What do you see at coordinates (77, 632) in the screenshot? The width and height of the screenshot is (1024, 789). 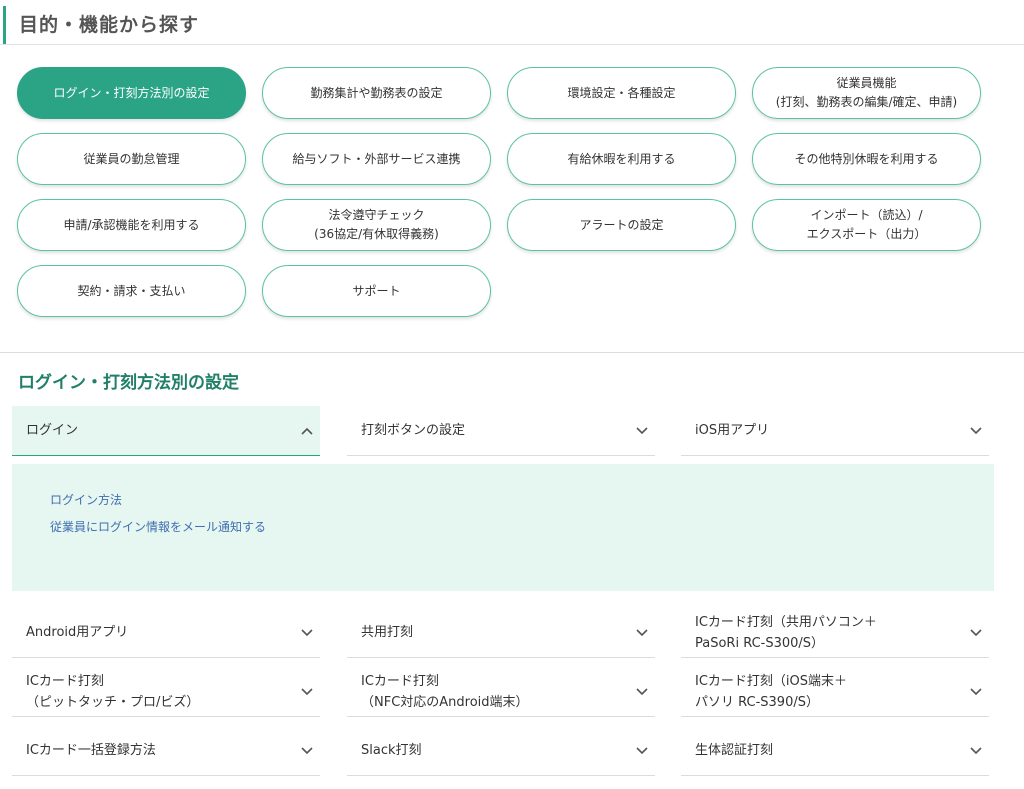 I see `accordion-label: Android用アプリ` at bounding box center [77, 632].